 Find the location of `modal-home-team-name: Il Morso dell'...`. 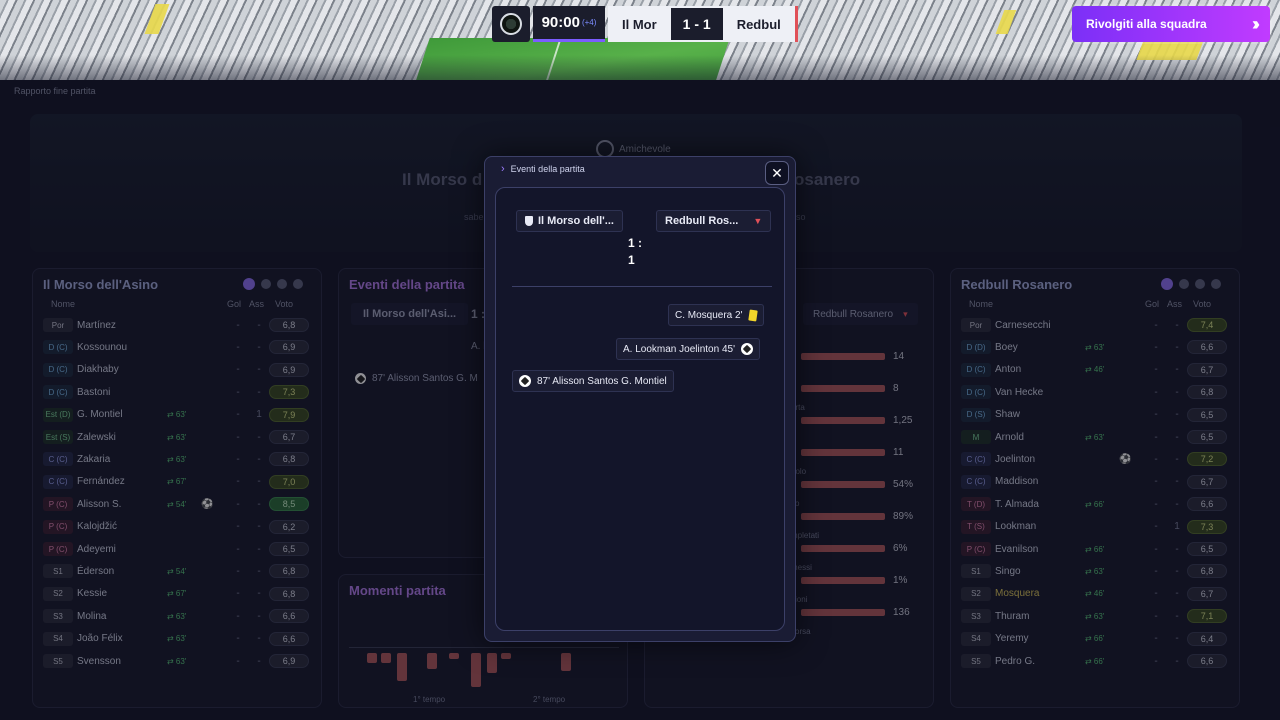

modal-home-team-name: Il Morso dell'... is located at coordinates (576, 221).